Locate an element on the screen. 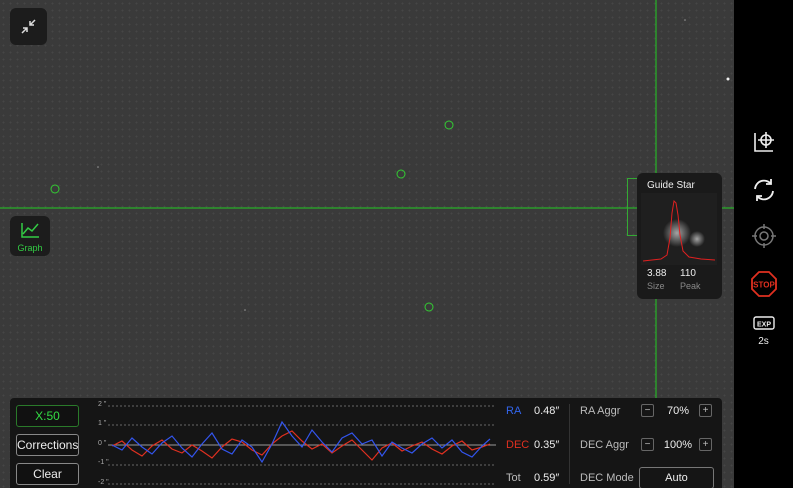 The height and width of the screenshot is (488, 793). ra-aggr-increase-button: + is located at coordinates (705, 410).